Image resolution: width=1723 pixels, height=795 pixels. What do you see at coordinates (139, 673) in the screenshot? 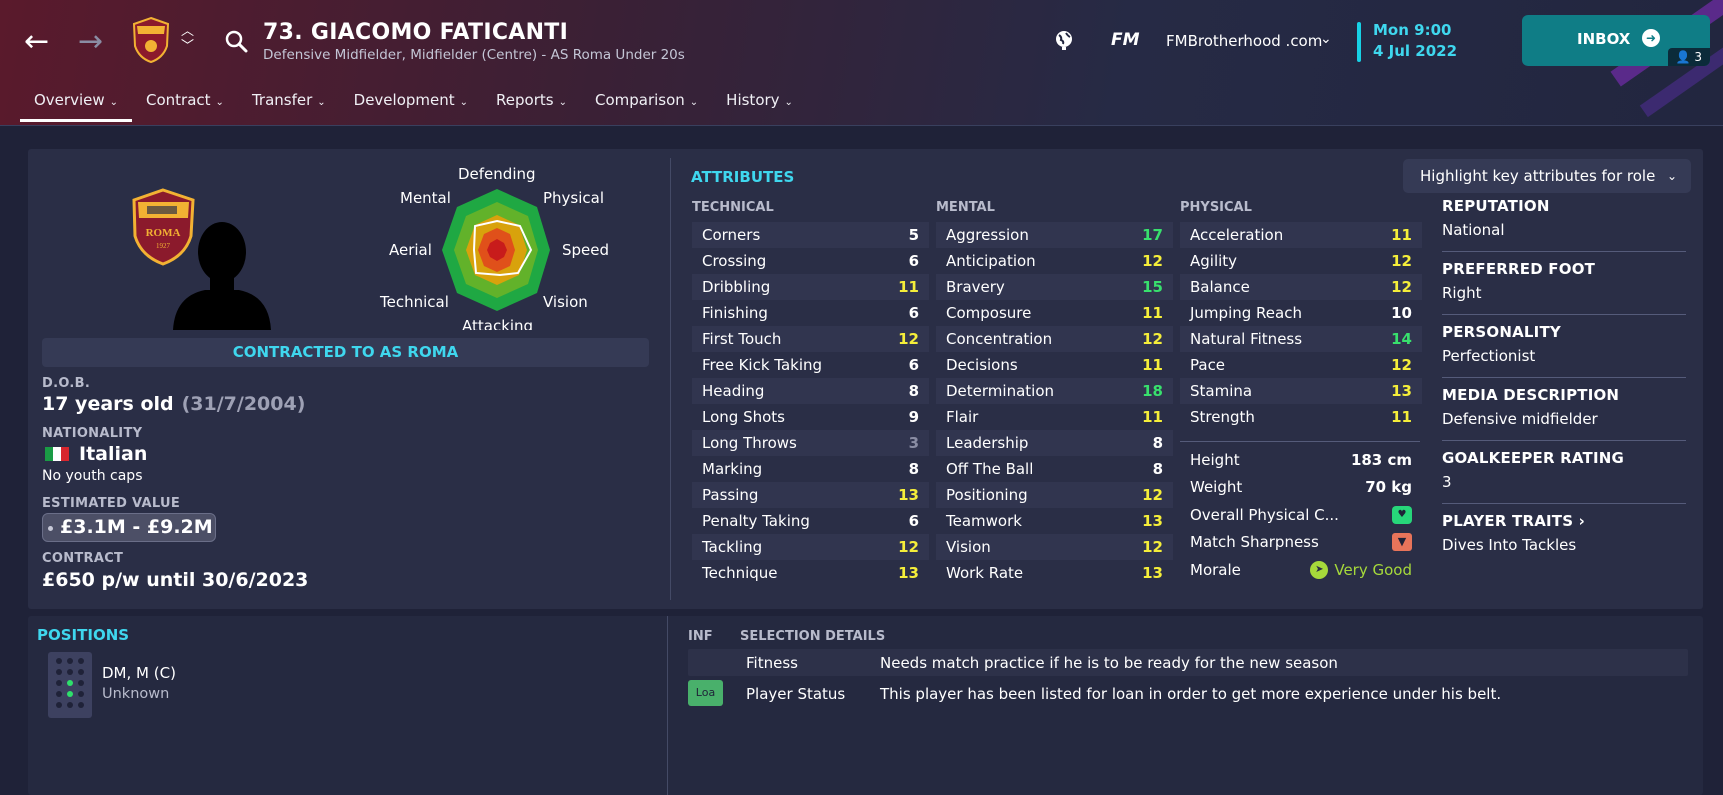
I see `positions-value: DM, M (C)` at bounding box center [139, 673].